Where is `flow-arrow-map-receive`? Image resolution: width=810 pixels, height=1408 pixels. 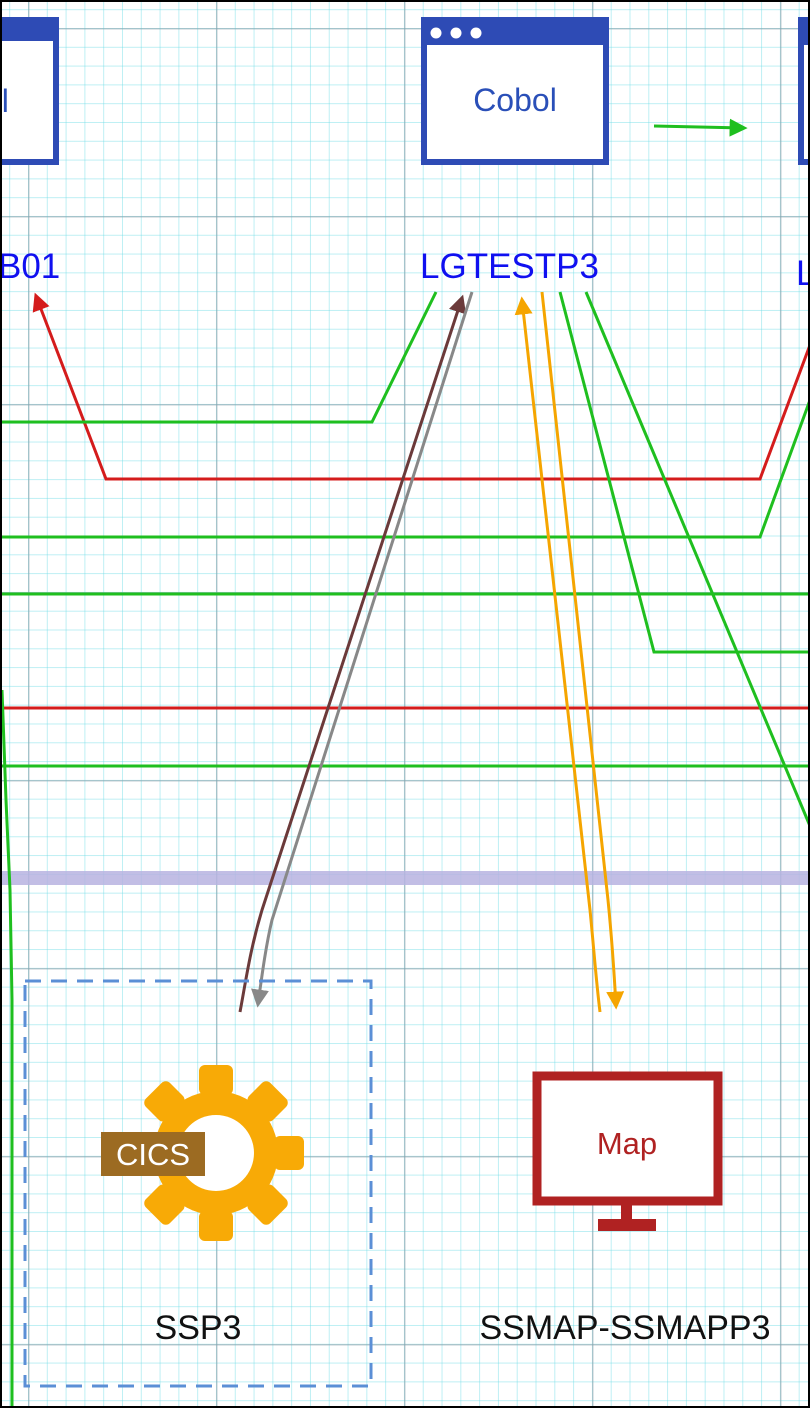 flow-arrow-map-receive is located at coordinates (582, 650).